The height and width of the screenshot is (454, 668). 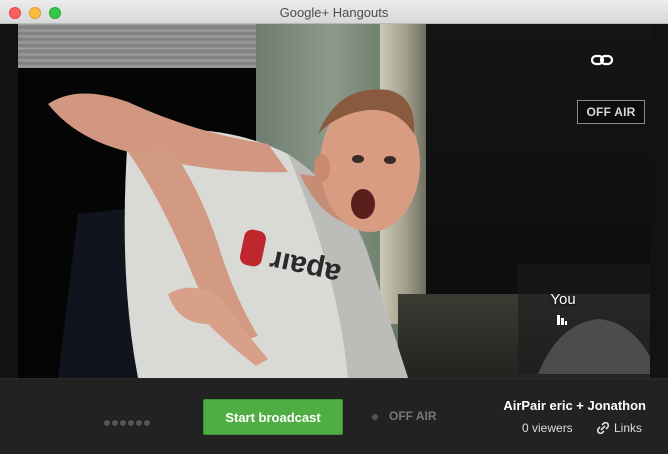 What do you see at coordinates (611, 112) in the screenshot?
I see `off-air-badge: OFF AIR` at bounding box center [611, 112].